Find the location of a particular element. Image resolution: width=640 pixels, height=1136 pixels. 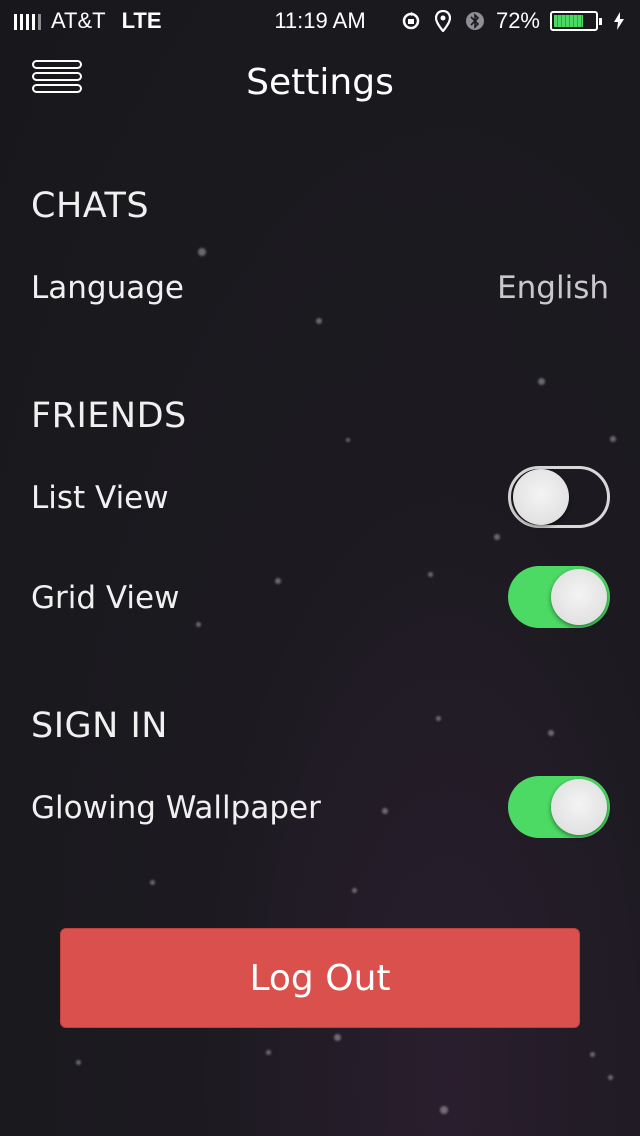

page-title: Settings is located at coordinates (320, 82).